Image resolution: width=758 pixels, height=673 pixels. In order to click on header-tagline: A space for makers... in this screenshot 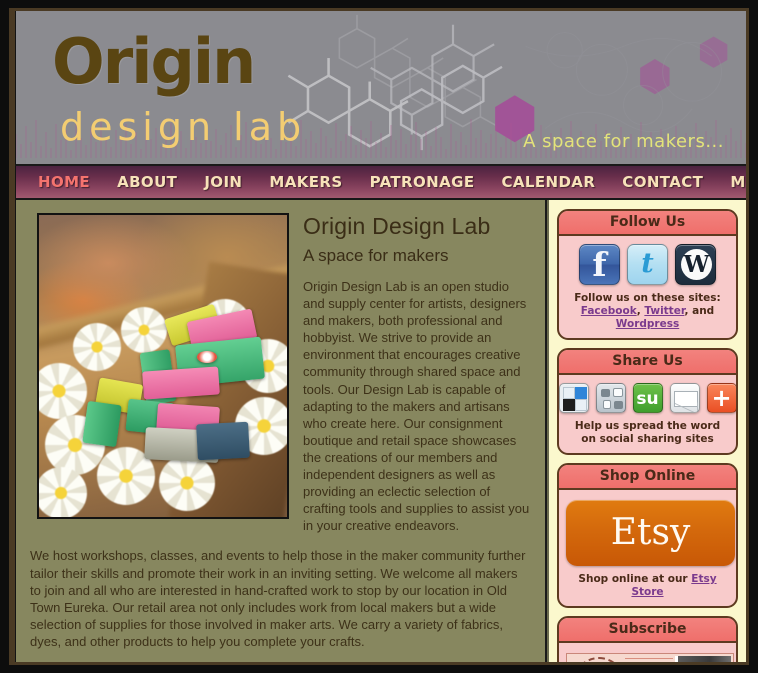, I will do `click(623, 141)`.